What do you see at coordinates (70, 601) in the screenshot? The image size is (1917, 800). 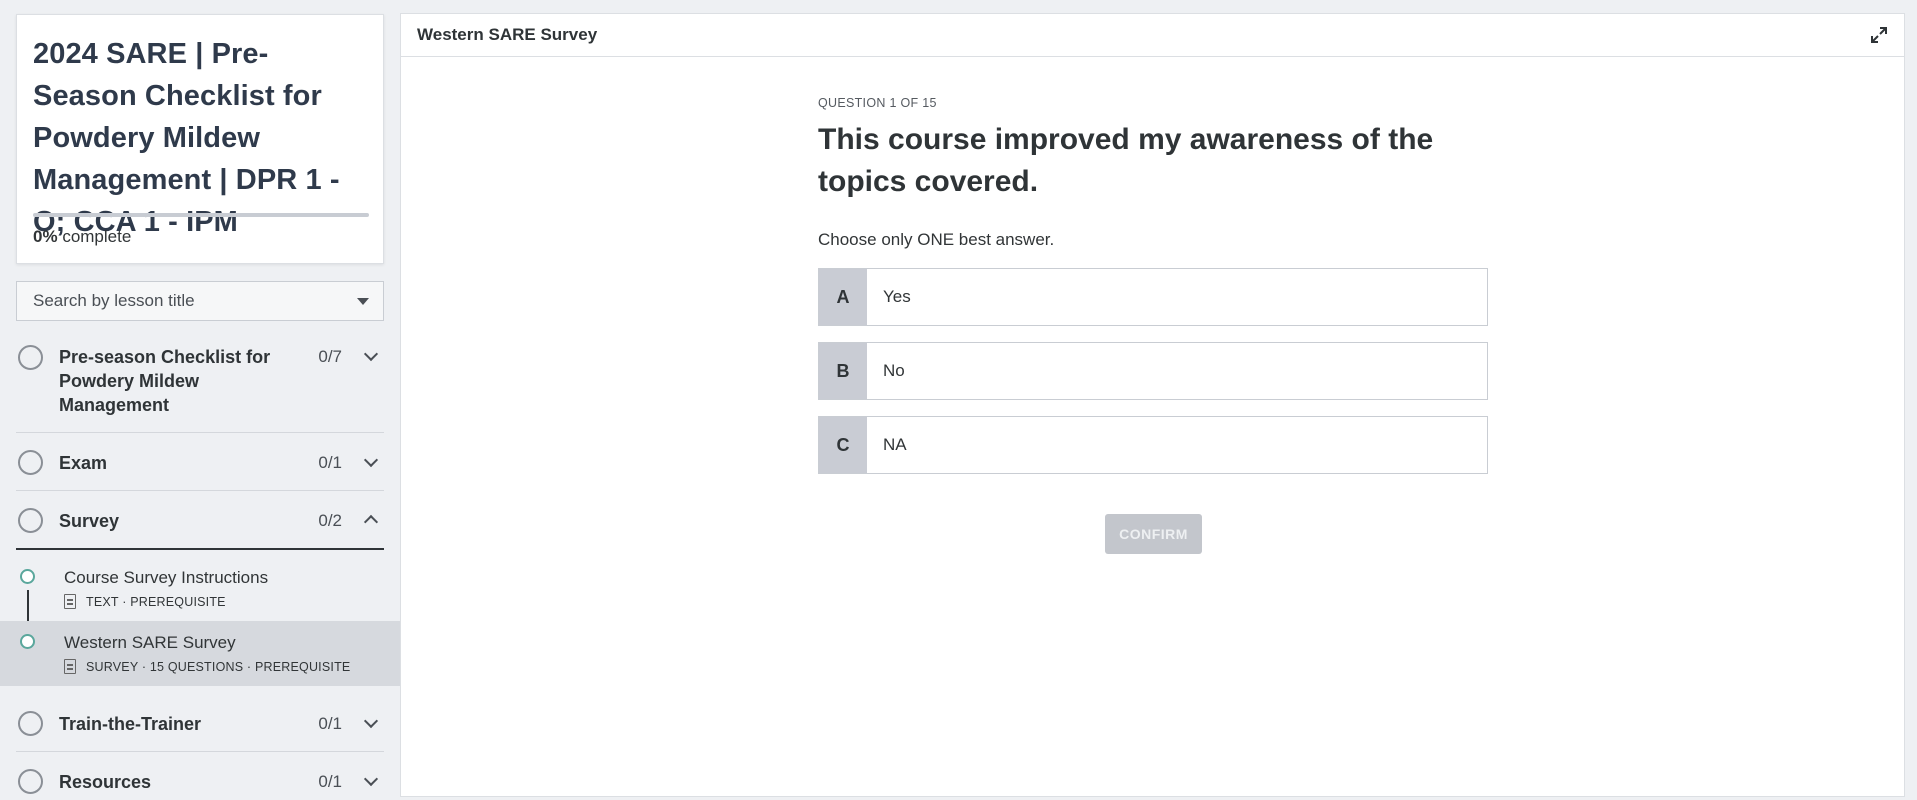 I see `document-icon` at bounding box center [70, 601].